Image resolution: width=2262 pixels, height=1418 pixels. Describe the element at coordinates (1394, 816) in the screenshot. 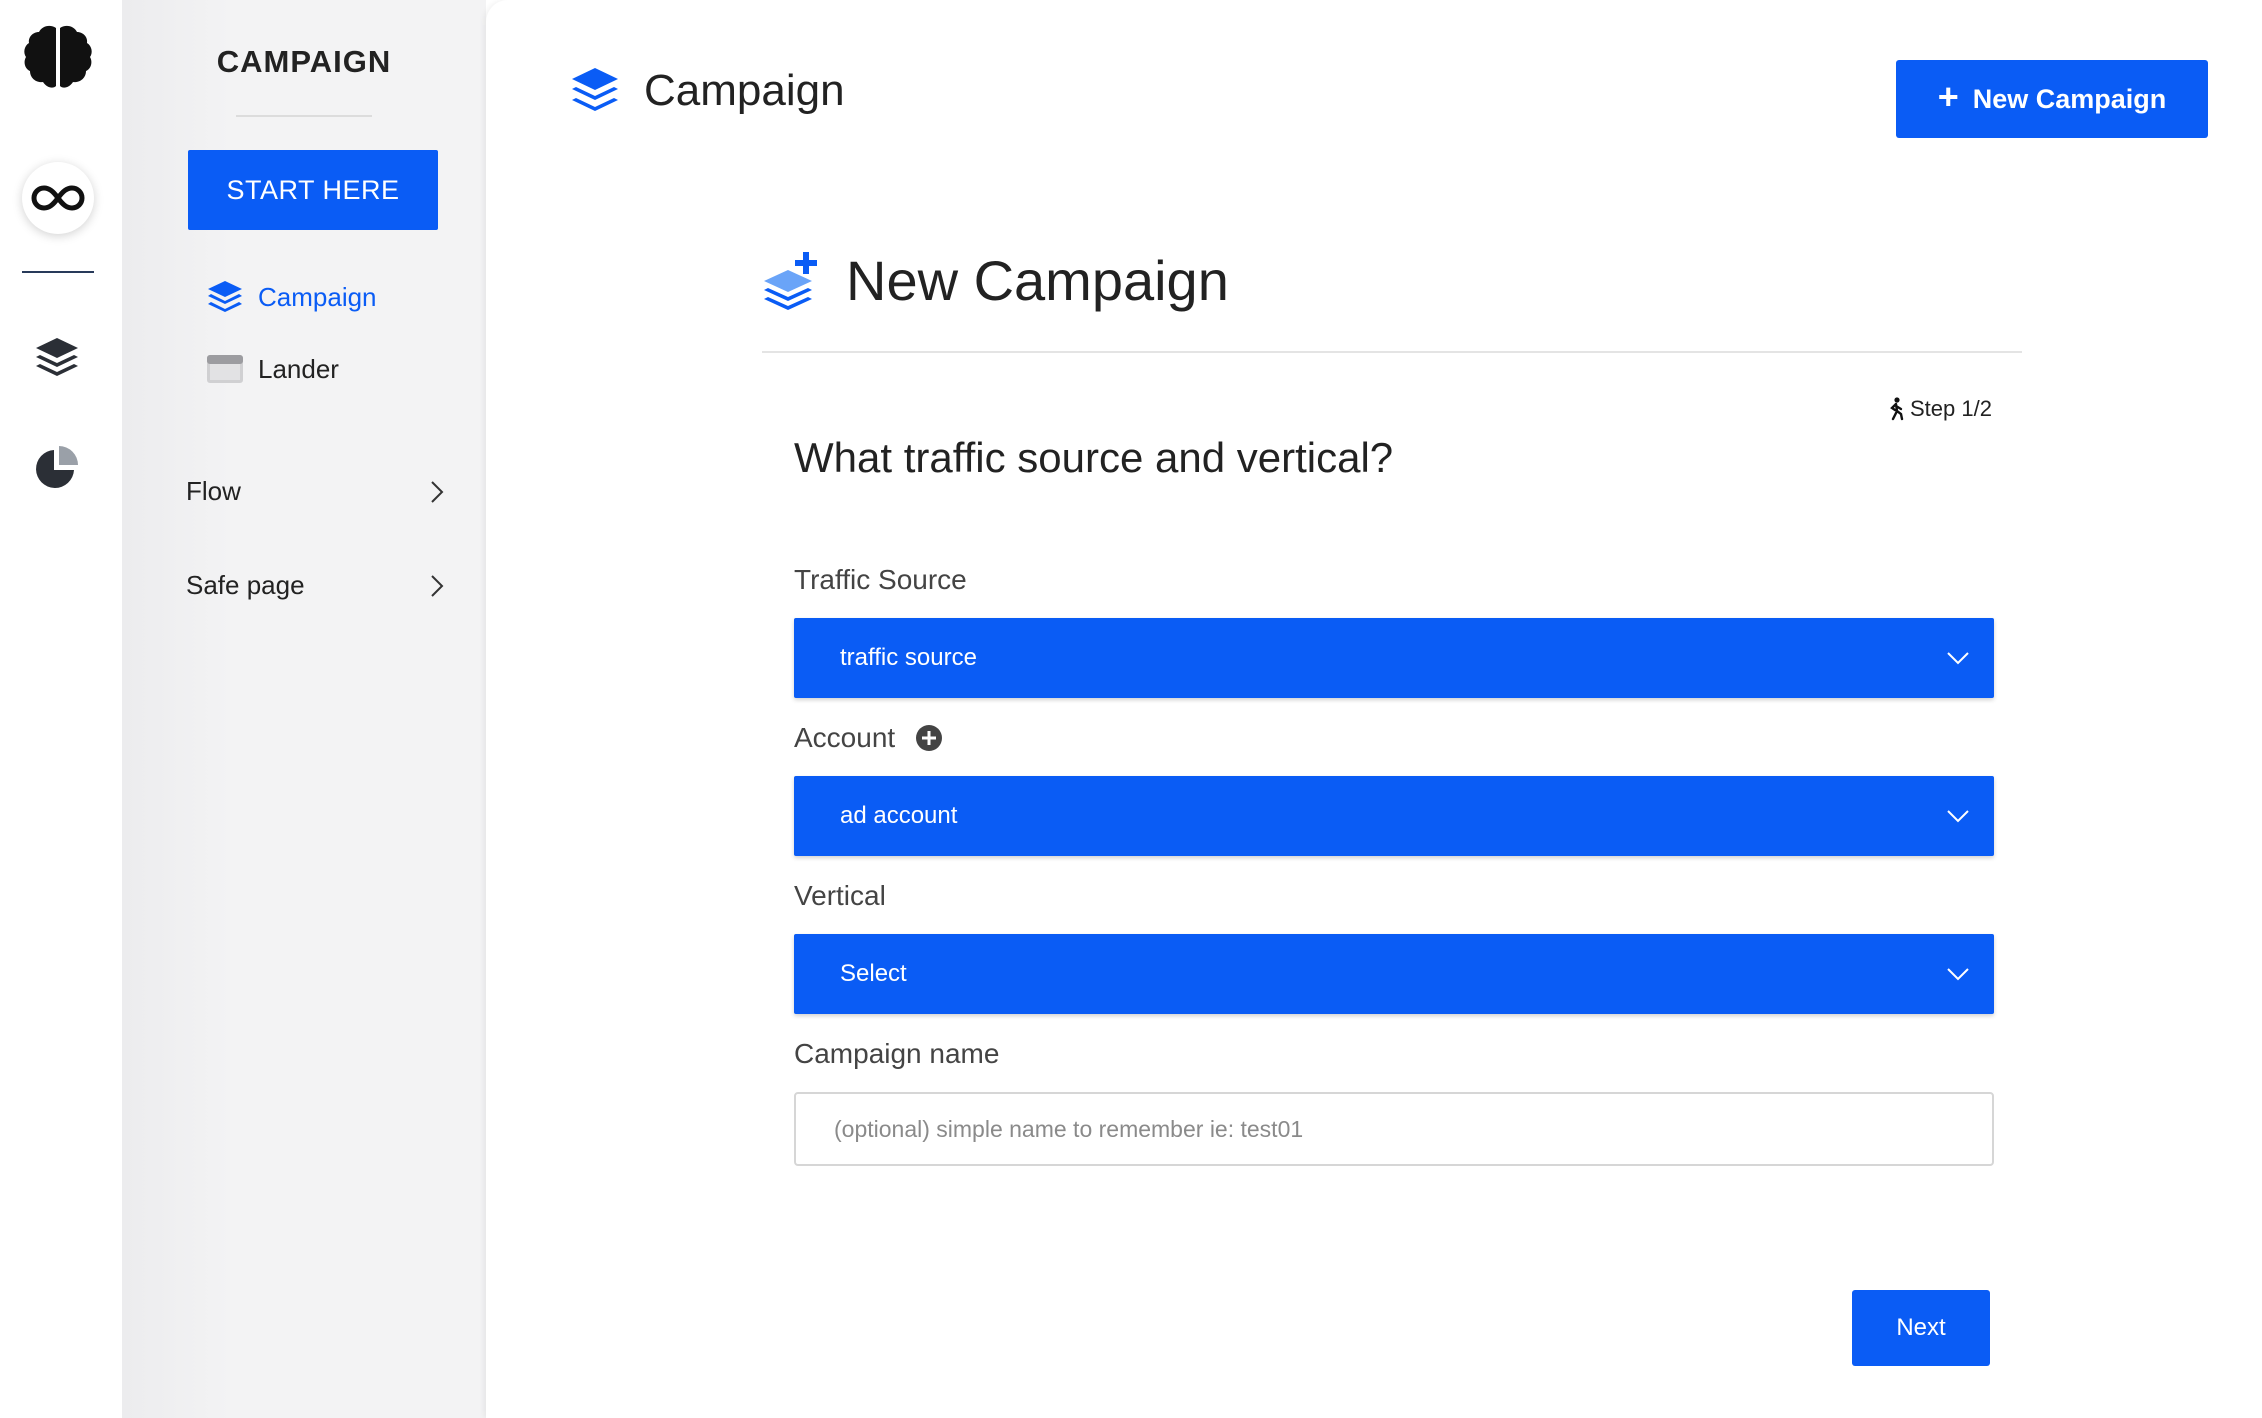

I see `account-select: ad account` at that location.